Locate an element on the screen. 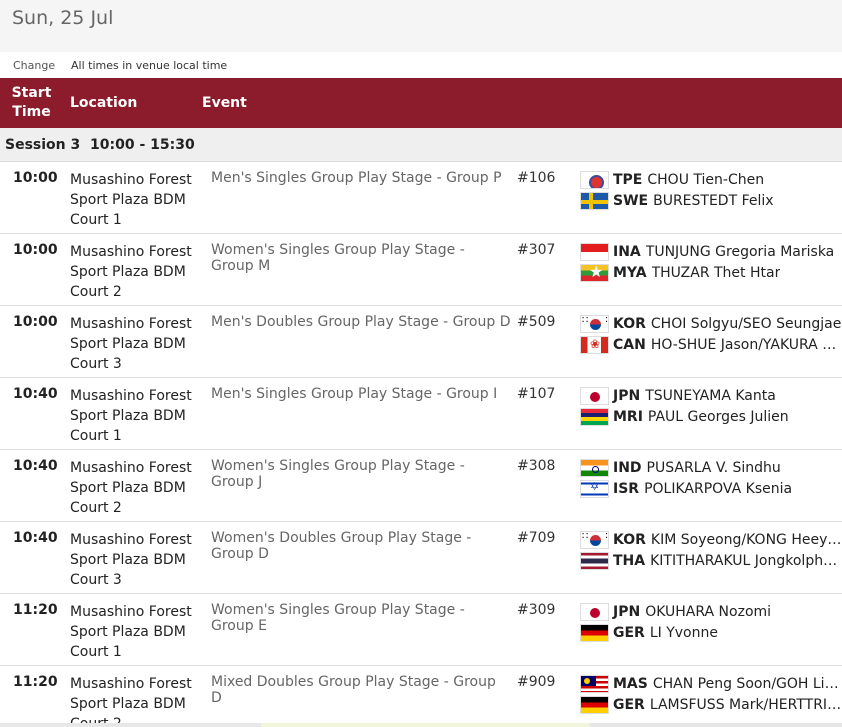  team-entry: ISRPOLIKARPOVA Ksenia is located at coordinates (711, 488).